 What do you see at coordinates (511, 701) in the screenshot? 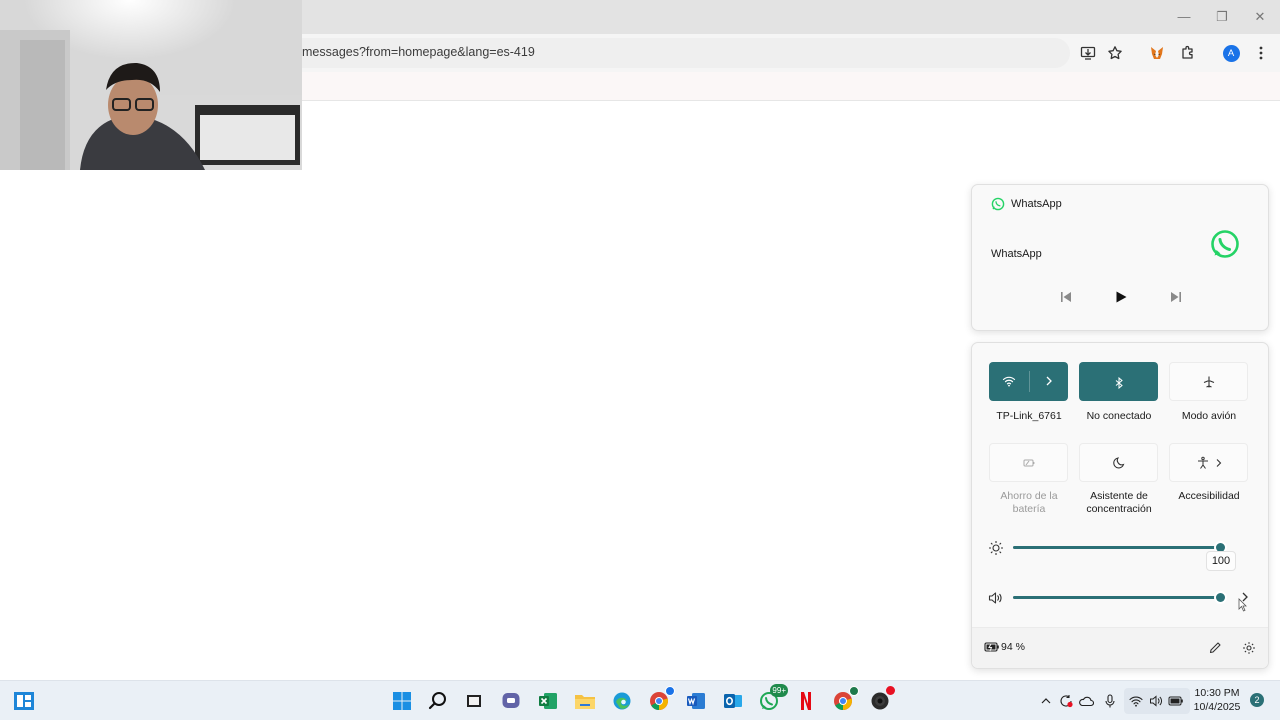
I see `teams-chat-icon` at bounding box center [511, 701].